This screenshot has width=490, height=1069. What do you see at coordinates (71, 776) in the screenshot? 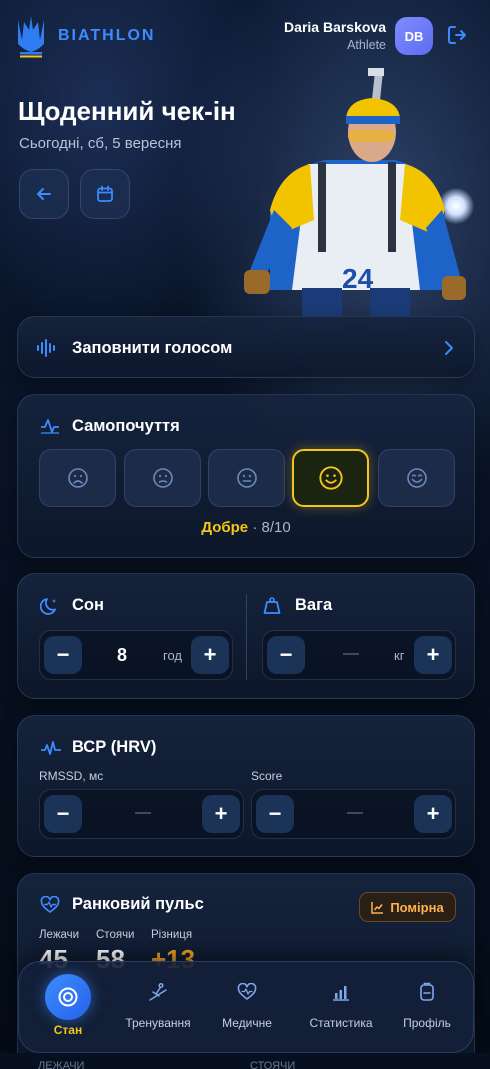
I see `rmssd-label: RMSSD, мс` at bounding box center [71, 776].